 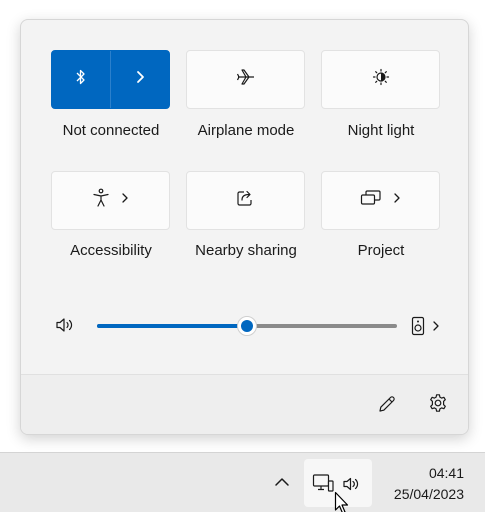 What do you see at coordinates (111, 130) in the screenshot?
I see `tile-label-bluetooth: Not connected` at bounding box center [111, 130].